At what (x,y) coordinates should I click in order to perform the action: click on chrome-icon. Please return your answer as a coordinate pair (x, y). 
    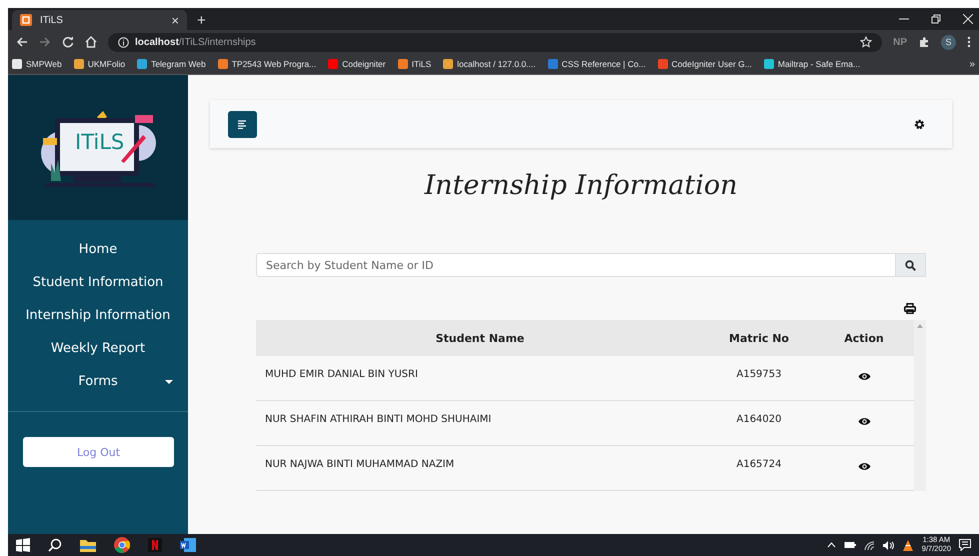
    Looking at the image, I should click on (122, 545).